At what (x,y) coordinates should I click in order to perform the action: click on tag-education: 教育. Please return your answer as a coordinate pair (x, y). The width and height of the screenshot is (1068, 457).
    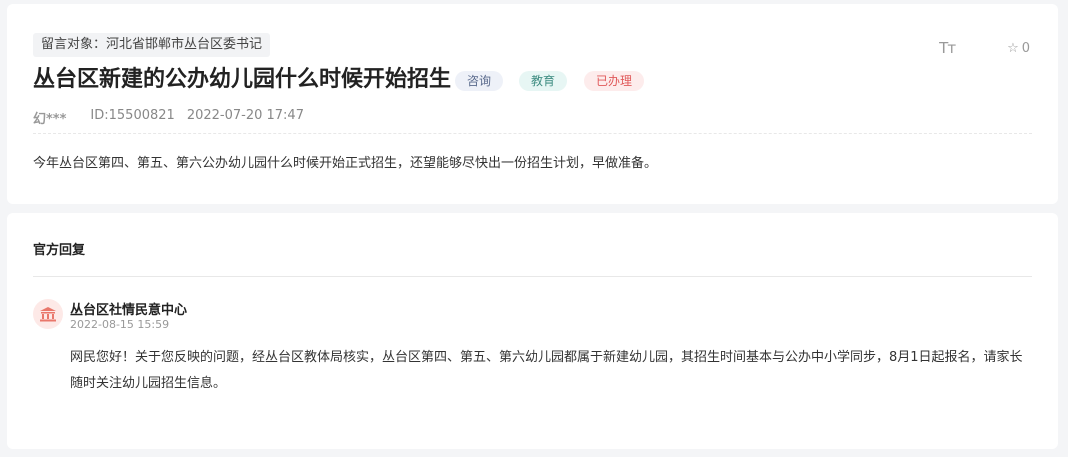
    Looking at the image, I should click on (543, 81).